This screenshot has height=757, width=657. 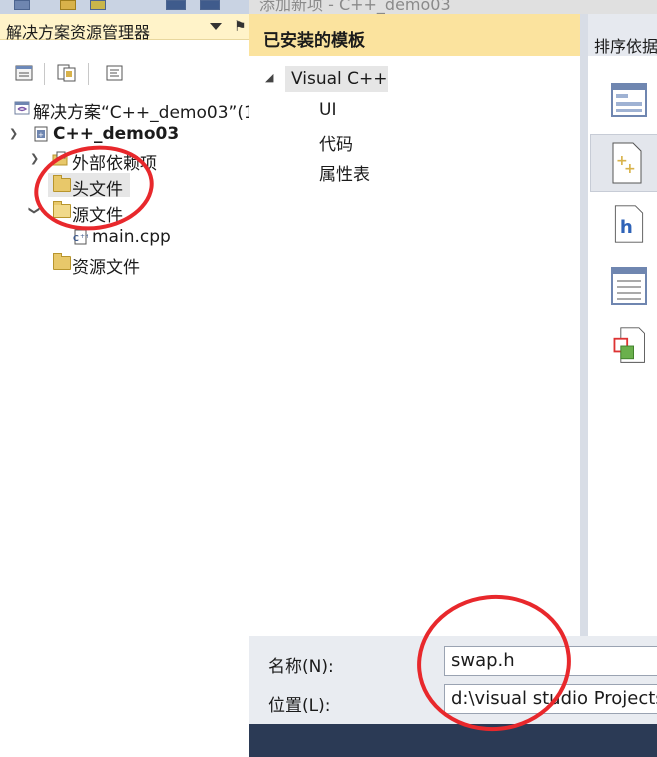 What do you see at coordinates (97, 190) in the screenshot?
I see `tree-item-label: 头文件` at bounding box center [97, 190].